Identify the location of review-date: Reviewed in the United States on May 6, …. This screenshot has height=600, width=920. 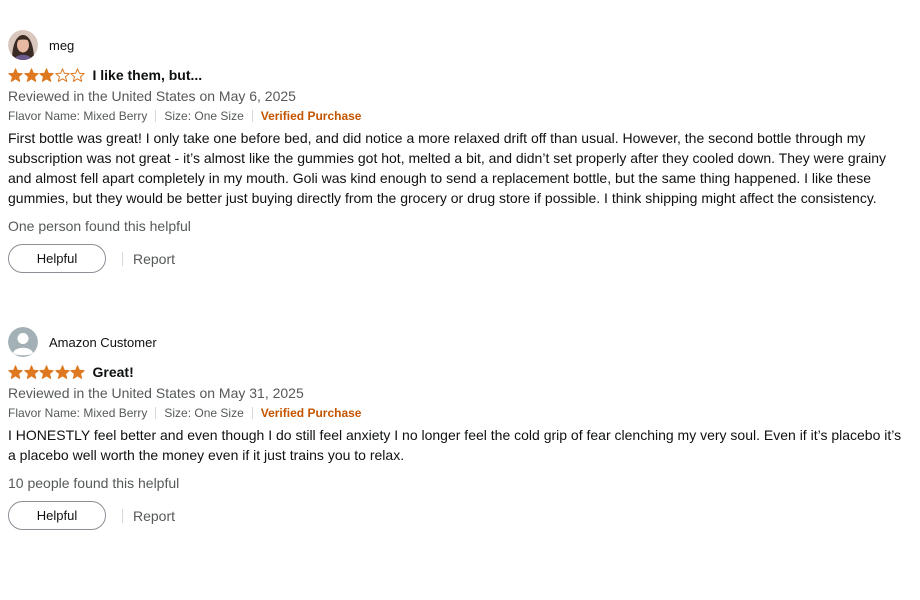
(152, 96).